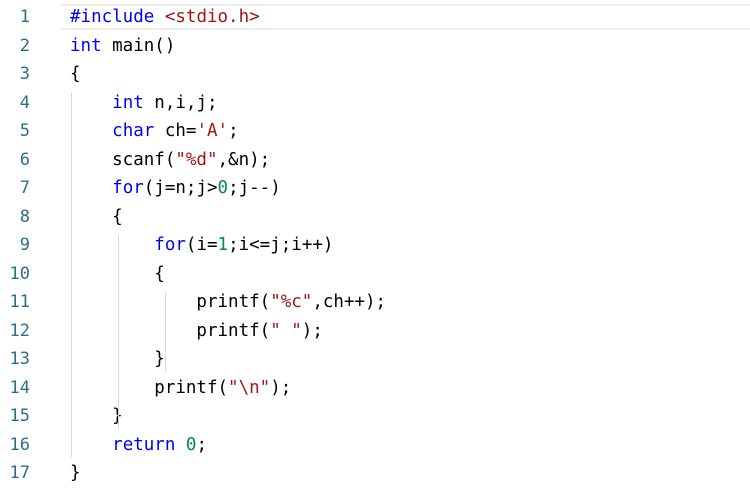  What do you see at coordinates (375, 131) in the screenshot?
I see `code-line: 5 char ch='A';` at bounding box center [375, 131].